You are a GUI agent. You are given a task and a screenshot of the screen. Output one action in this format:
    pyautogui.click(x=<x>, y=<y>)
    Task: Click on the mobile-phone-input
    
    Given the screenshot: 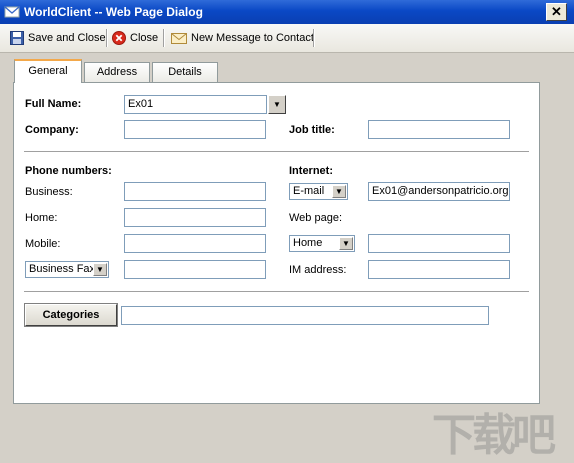 What is the action you would take?
    pyautogui.click(x=195, y=243)
    